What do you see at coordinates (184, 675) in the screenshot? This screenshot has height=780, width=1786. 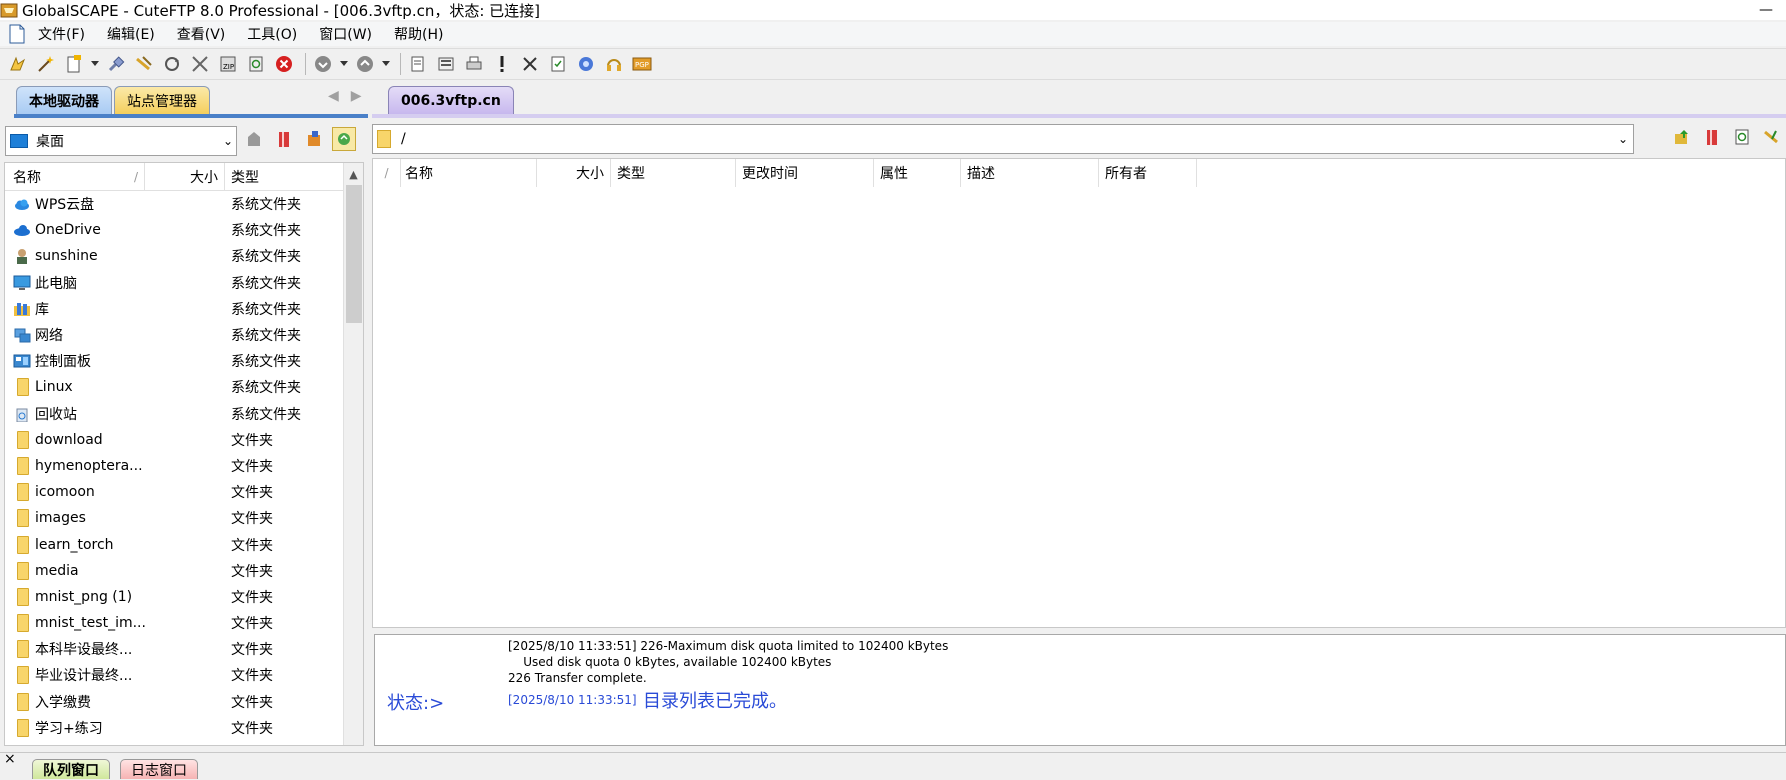 I see `list-item: 毕业设计最终... 文件夹` at bounding box center [184, 675].